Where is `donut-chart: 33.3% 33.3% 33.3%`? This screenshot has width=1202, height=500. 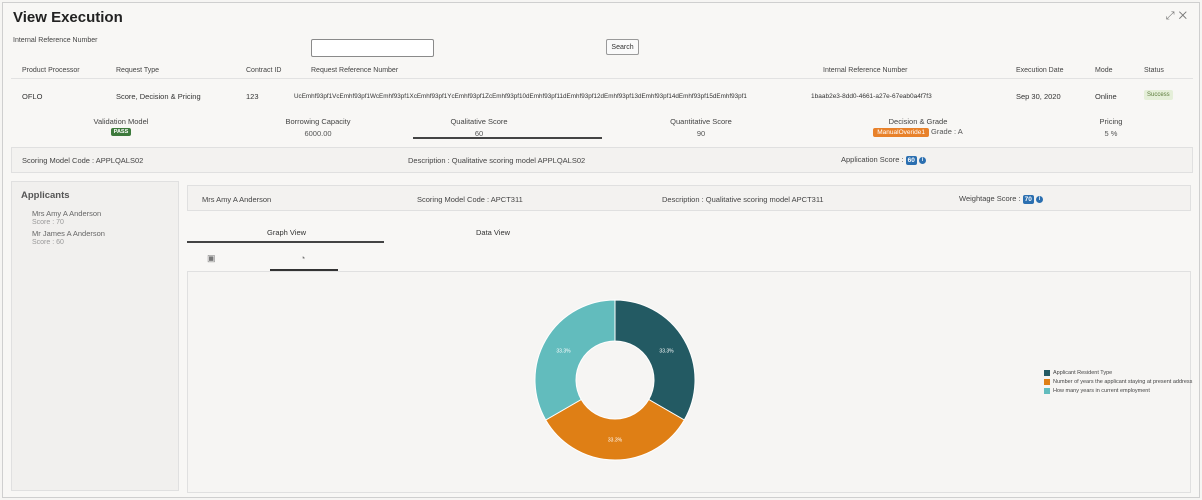
donut-chart: 33.3% 33.3% 33.3% is located at coordinates (615, 380).